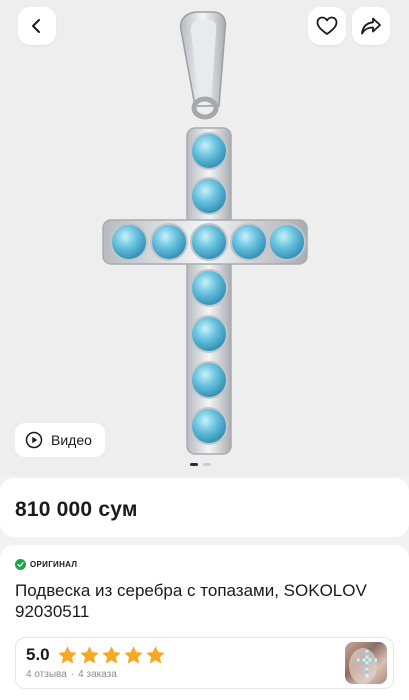 Image resolution: width=409 pixels, height=700 pixels. Describe the element at coordinates (194, 464) in the screenshot. I see `pagination-dot-active` at that location.